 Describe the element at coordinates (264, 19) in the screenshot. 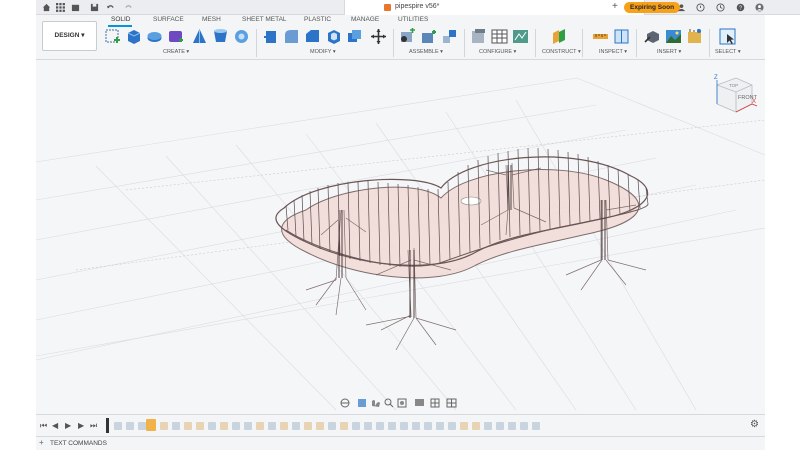

I see `tab-sheet-metal: SHEET METAL` at that location.